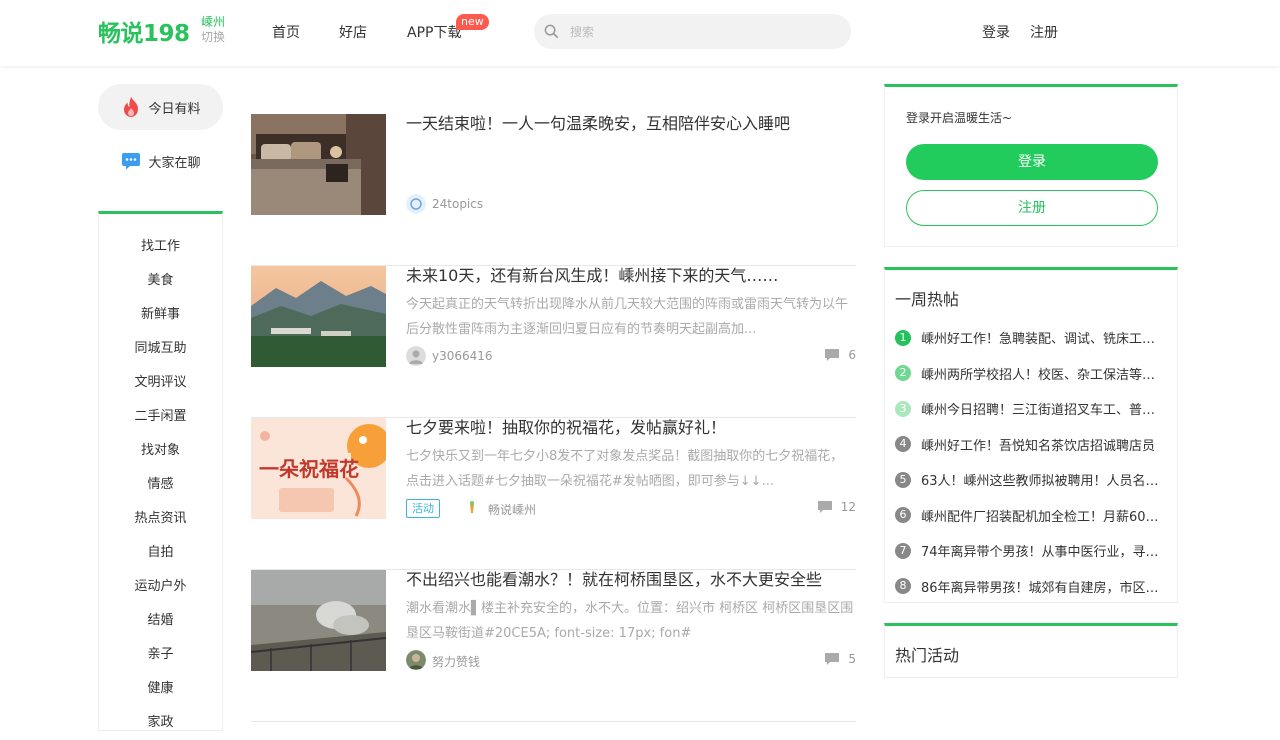  I want to click on post-thumbnail-bedroom, so click(318, 164).